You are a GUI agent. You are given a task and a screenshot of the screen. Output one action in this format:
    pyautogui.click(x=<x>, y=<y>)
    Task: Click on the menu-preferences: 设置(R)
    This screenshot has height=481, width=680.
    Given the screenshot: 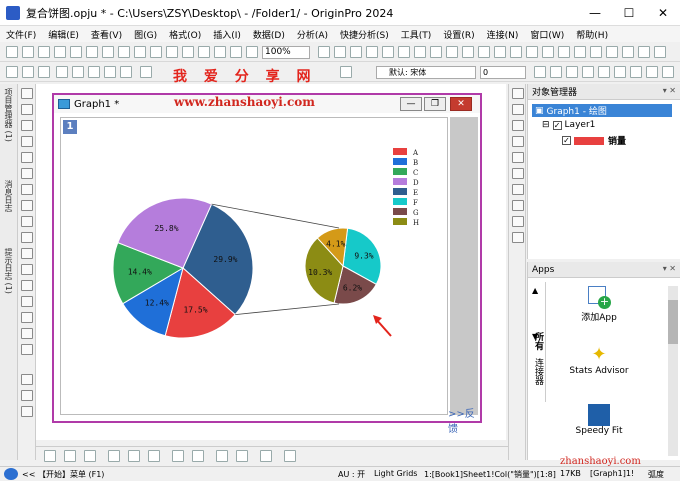 What is the action you would take?
    pyautogui.click(x=458, y=34)
    